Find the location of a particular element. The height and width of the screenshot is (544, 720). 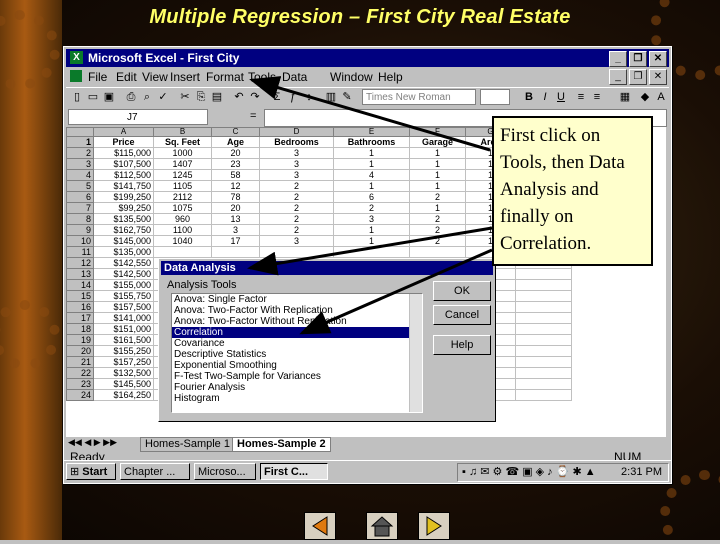

row-header: 24 is located at coordinates (80, 395).